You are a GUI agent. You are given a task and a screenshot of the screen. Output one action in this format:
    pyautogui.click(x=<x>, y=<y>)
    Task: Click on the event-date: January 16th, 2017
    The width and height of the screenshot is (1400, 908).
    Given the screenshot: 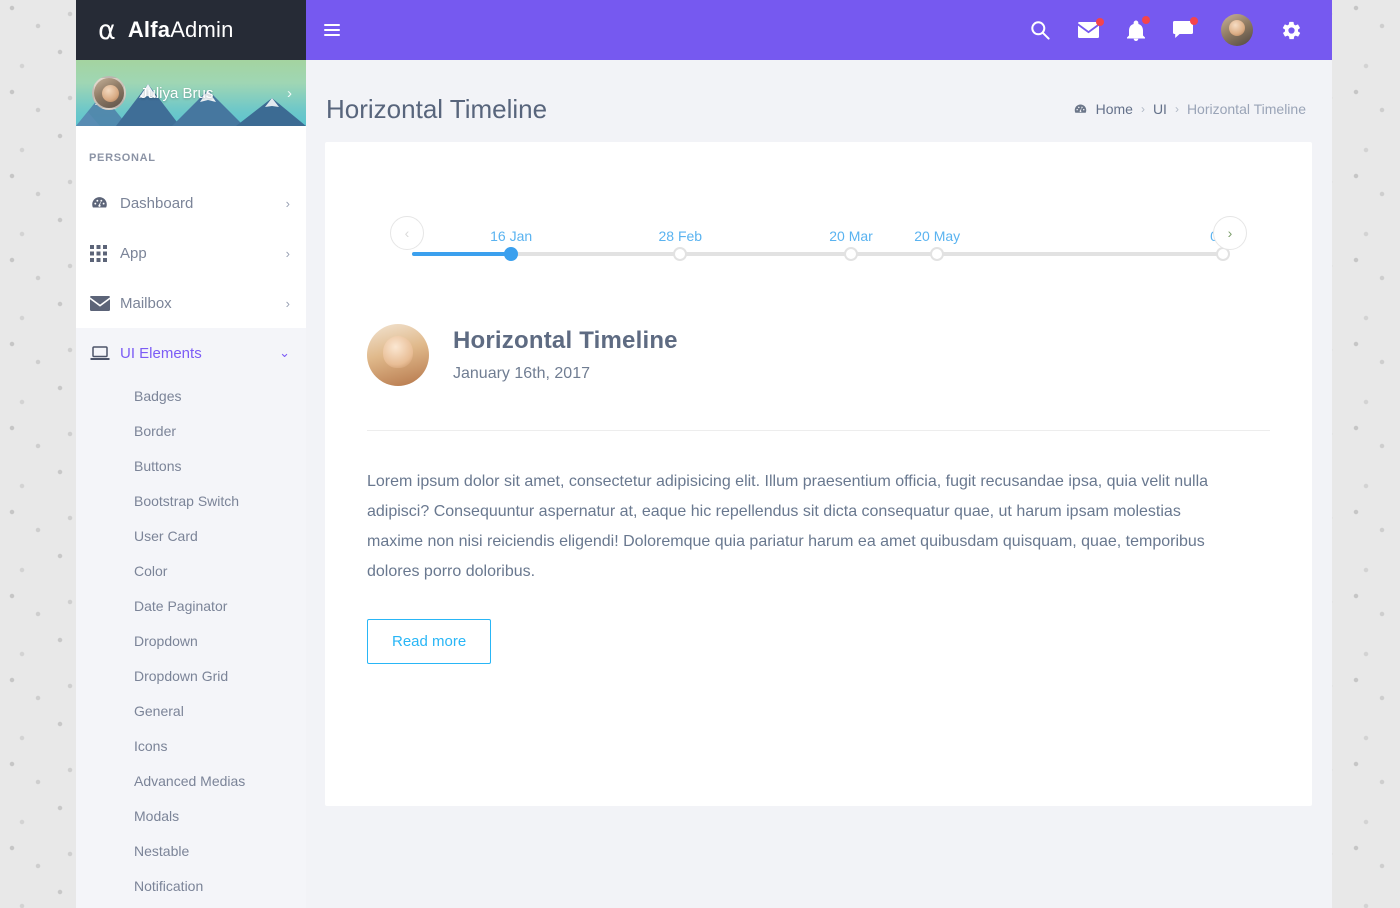 What is the action you would take?
    pyautogui.click(x=521, y=373)
    